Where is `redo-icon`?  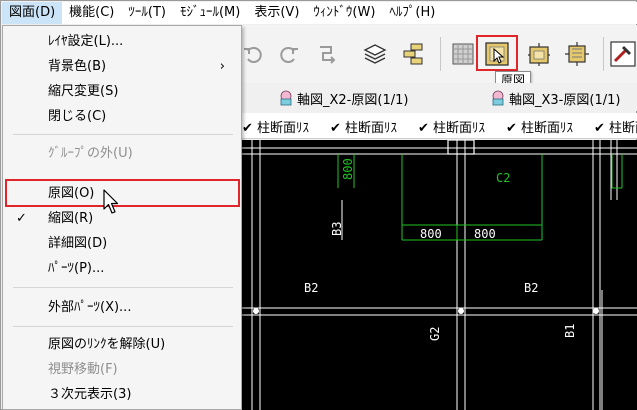 redo-icon is located at coordinates (289, 54).